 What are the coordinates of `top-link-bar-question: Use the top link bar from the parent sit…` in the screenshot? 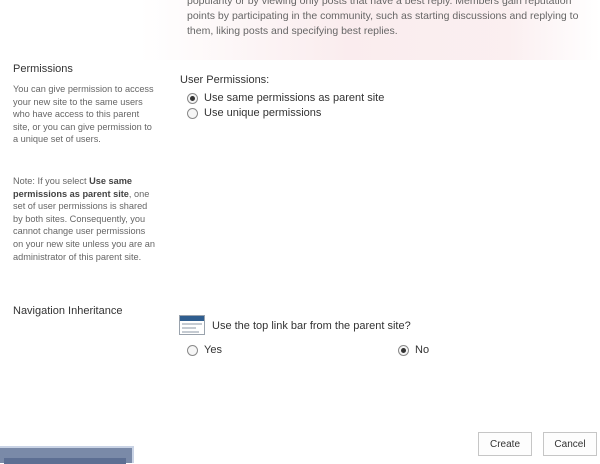 It's located at (311, 326).